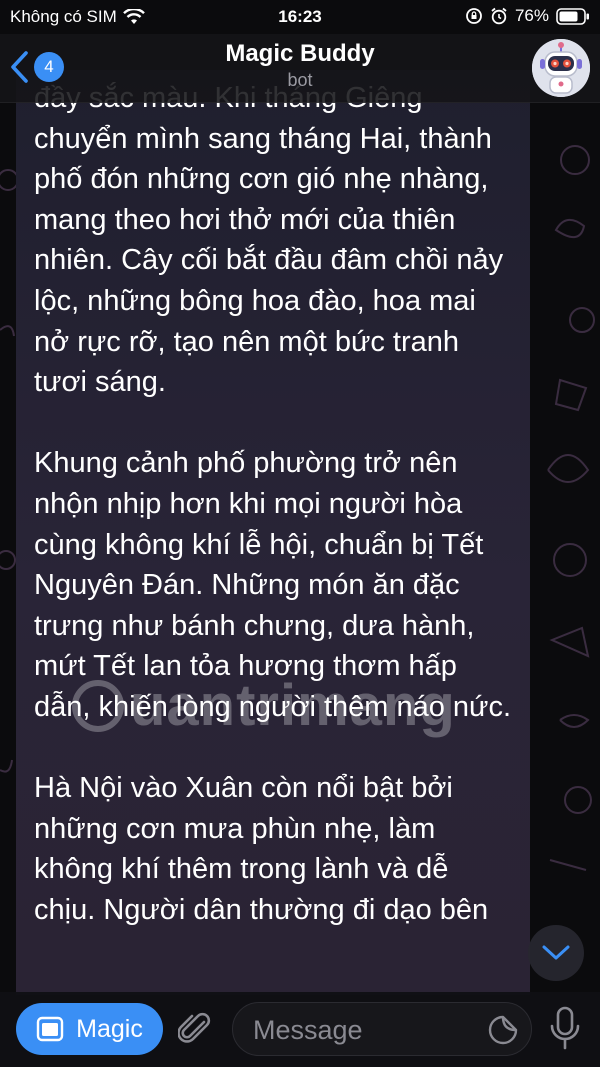 Image resolution: width=600 pixels, height=1067 pixels. I want to click on chat-title: Magic Buddy, so click(300, 53).